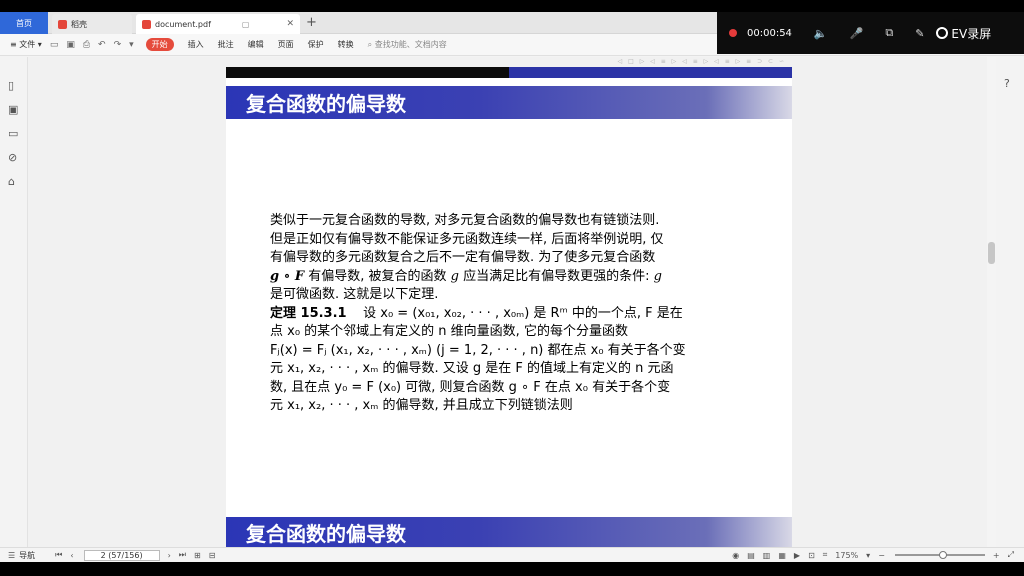 The image size is (1024, 576). What do you see at coordinates (326, 104) in the screenshot?
I see `slide-title: 复合函数的偏导数` at bounding box center [326, 104].